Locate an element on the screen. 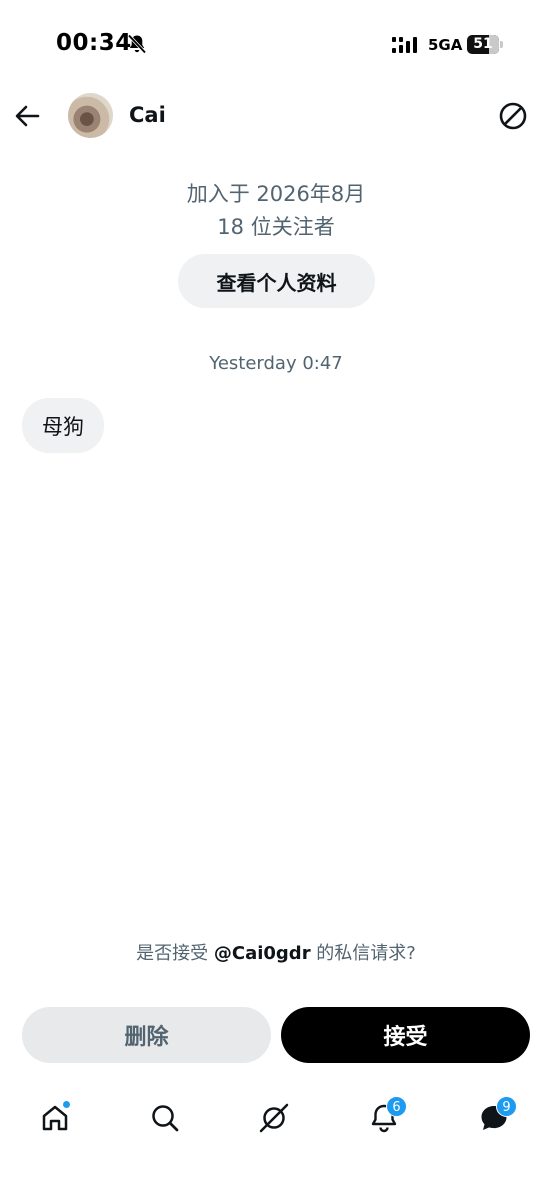  request-handle: @Cai0gdr is located at coordinates (262, 953).